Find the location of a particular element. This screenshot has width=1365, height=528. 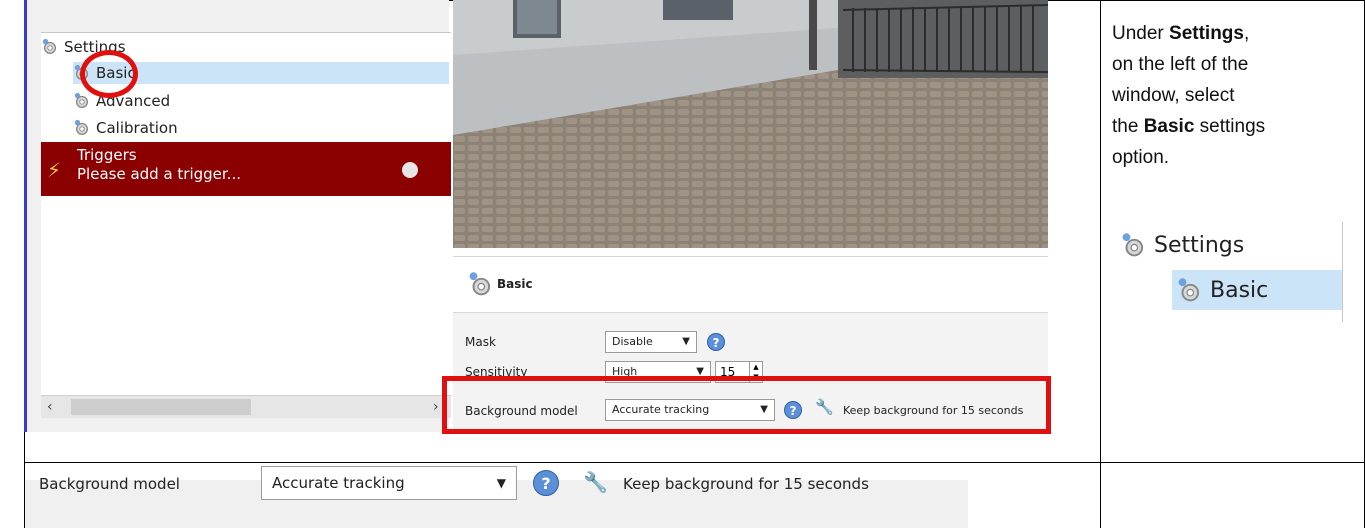

instruction-line-4: the Basic settings is located at coordinates (1189, 126).